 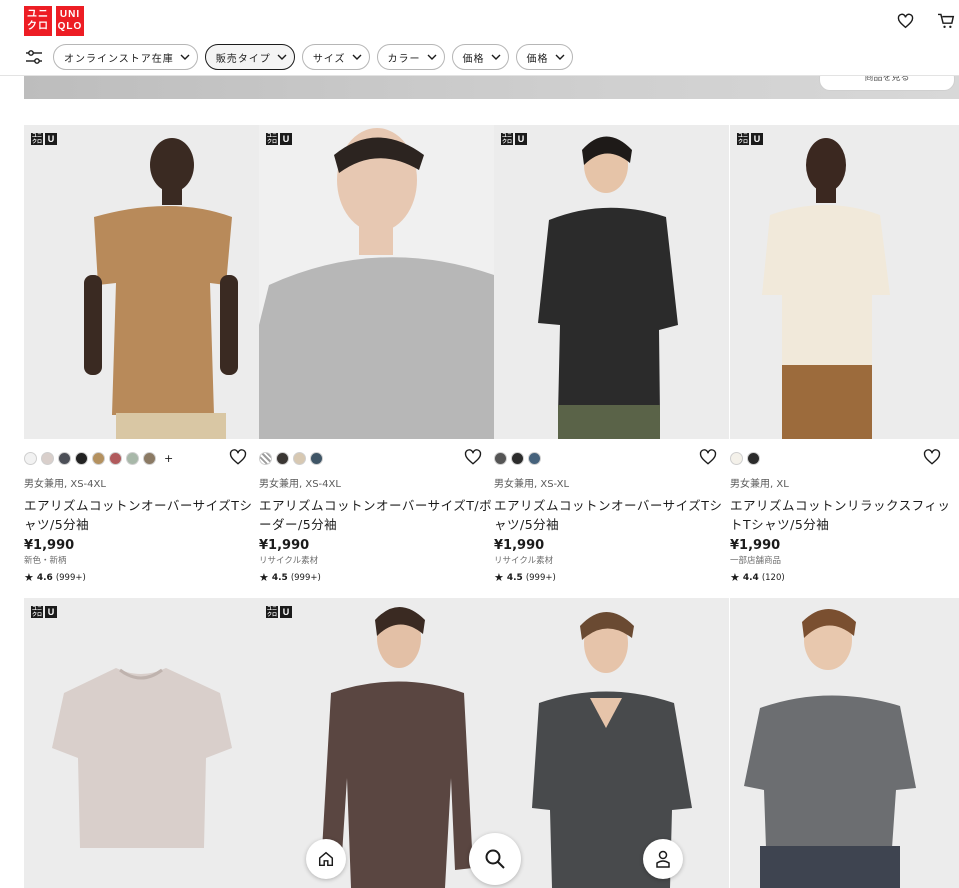 I want to click on search-icon, so click(x=495, y=859).